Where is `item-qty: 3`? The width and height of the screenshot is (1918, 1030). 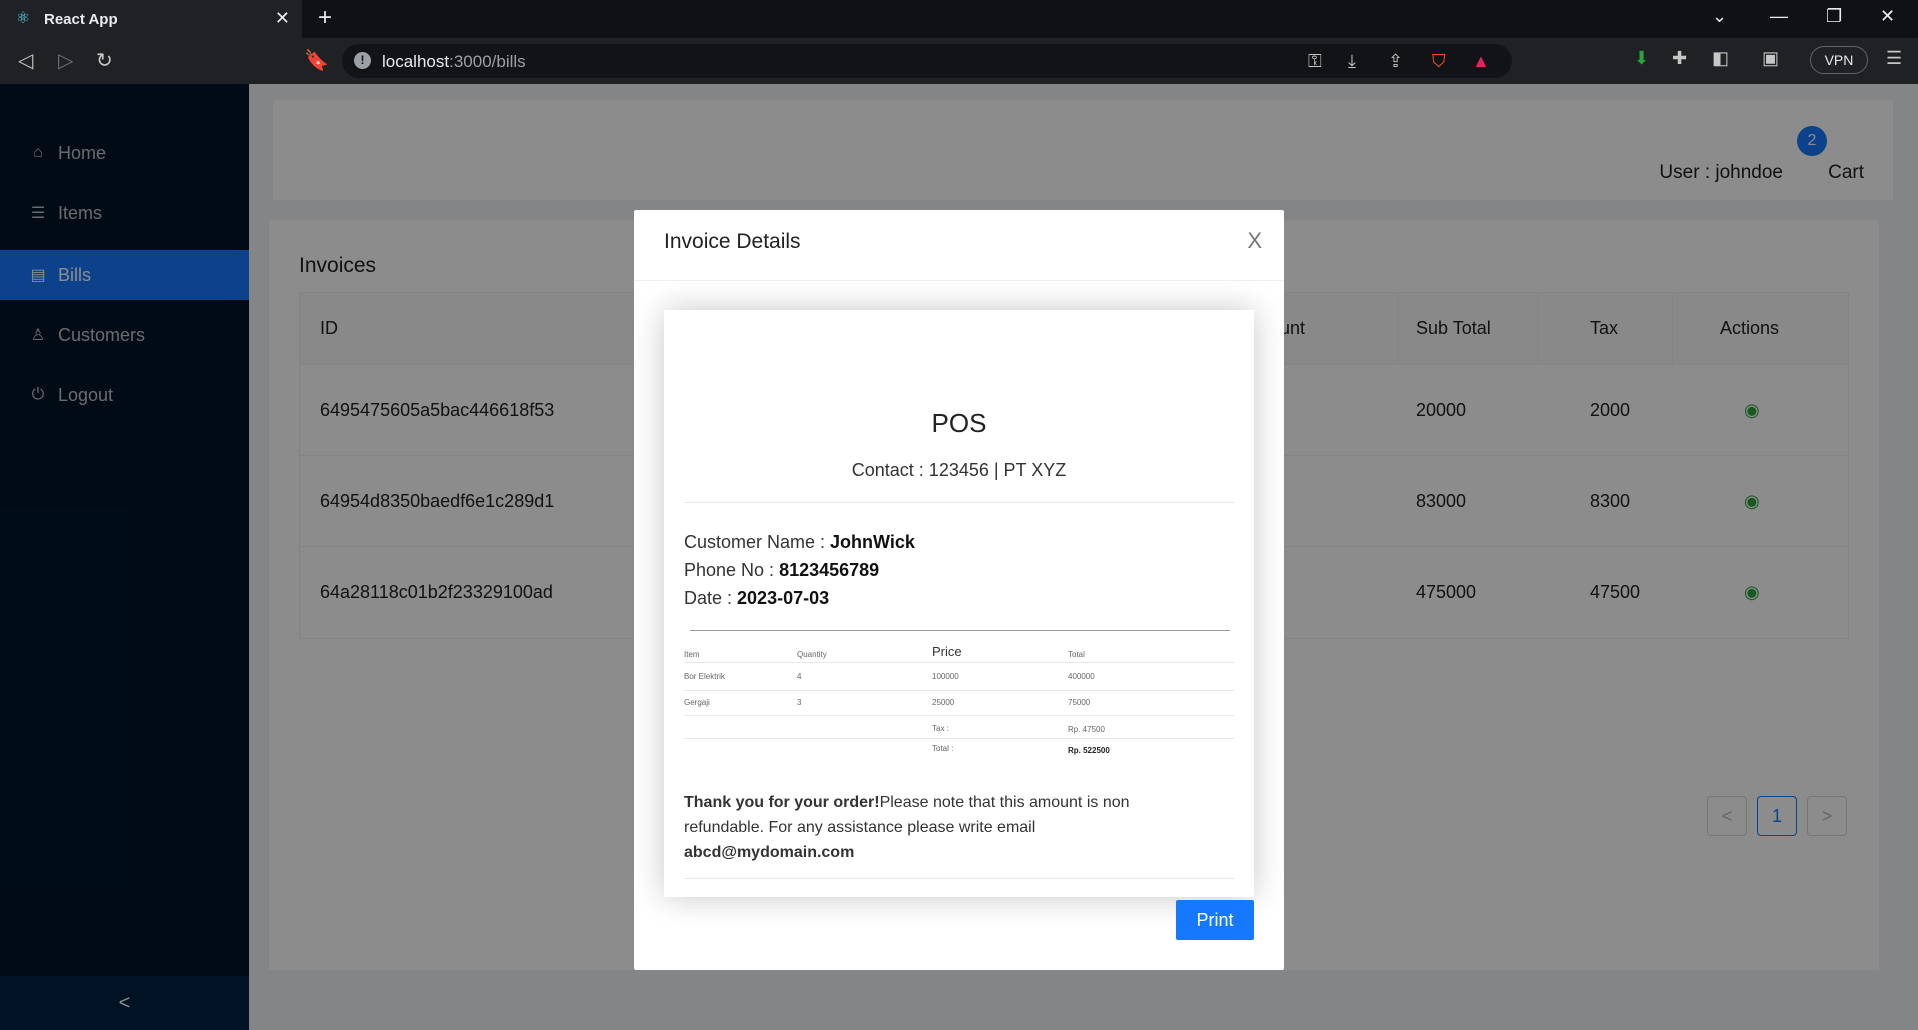 item-qty: 3 is located at coordinates (799, 702).